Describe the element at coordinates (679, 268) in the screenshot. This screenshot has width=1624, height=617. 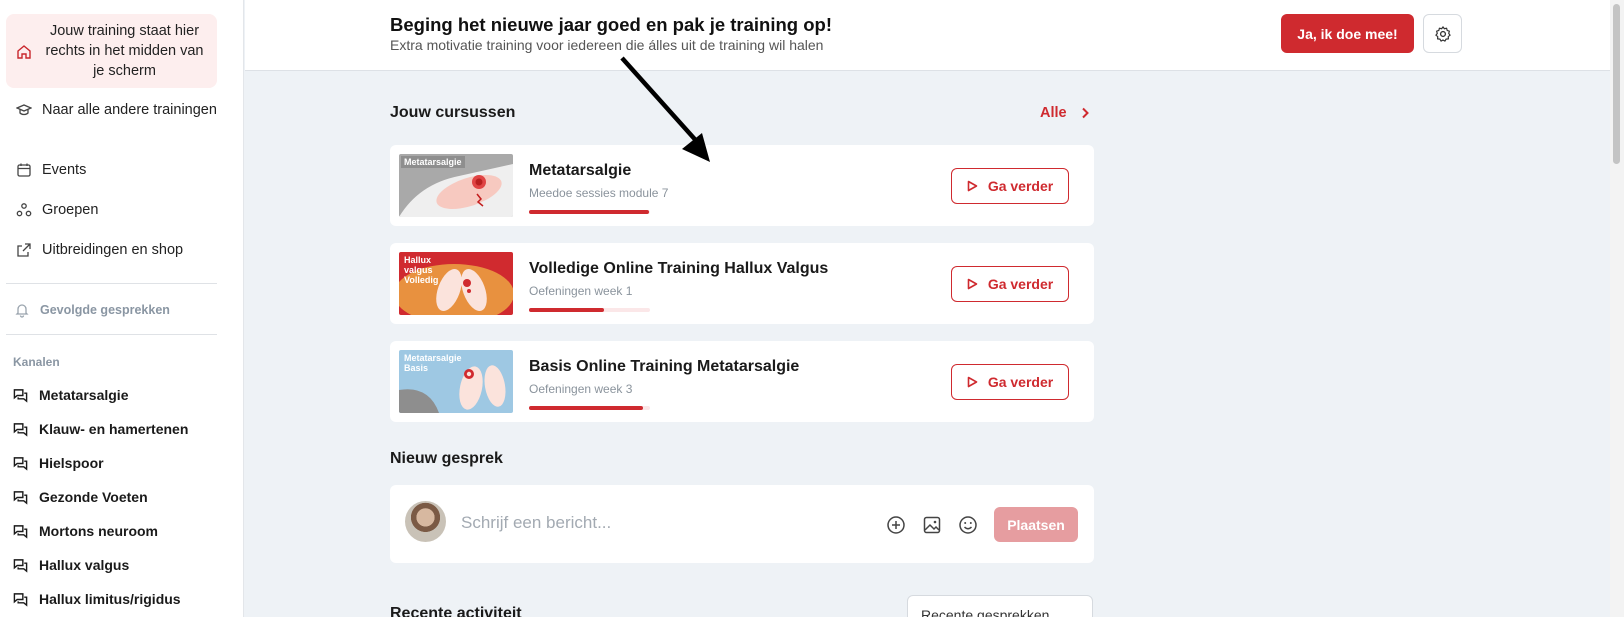
I see `course-title: Volledige Online Training Hallux Valgus` at that location.